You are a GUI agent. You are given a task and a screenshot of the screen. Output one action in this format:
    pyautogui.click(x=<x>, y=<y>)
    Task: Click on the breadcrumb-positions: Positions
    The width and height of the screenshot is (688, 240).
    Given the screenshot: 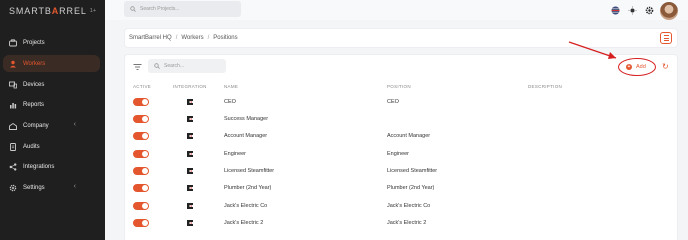 What is the action you would take?
    pyautogui.click(x=225, y=38)
    